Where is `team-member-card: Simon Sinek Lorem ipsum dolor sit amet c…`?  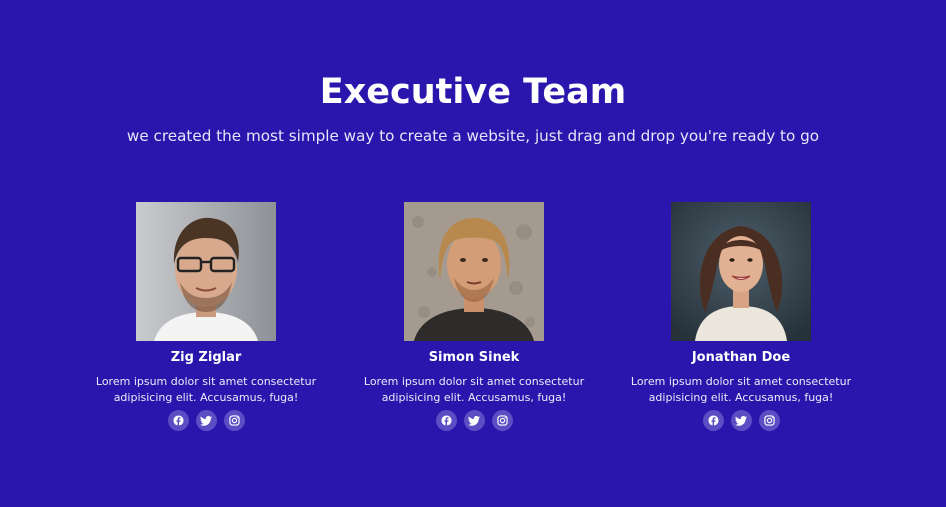
team-member-card: Simon Sinek Lorem ipsum dolor sit amet c… is located at coordinates (474, 316).